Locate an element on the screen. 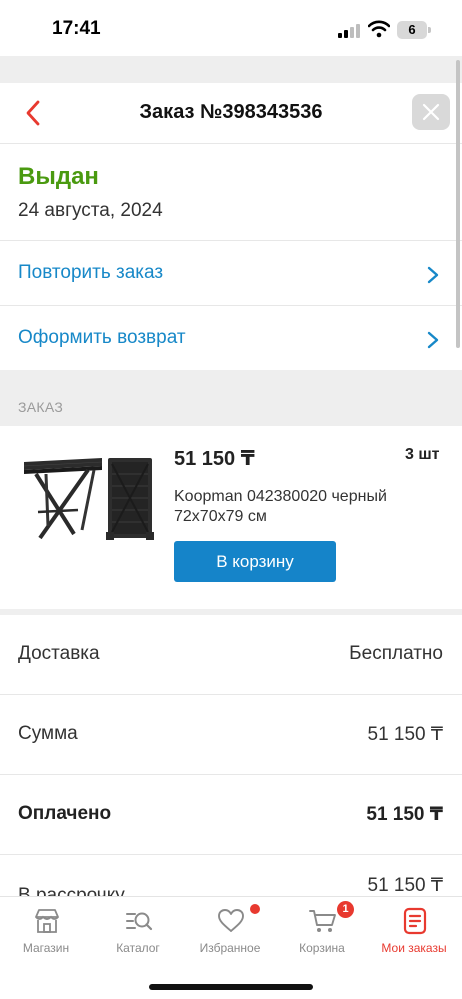  tab-shop: Магазин is located at coordinates (46, 932).